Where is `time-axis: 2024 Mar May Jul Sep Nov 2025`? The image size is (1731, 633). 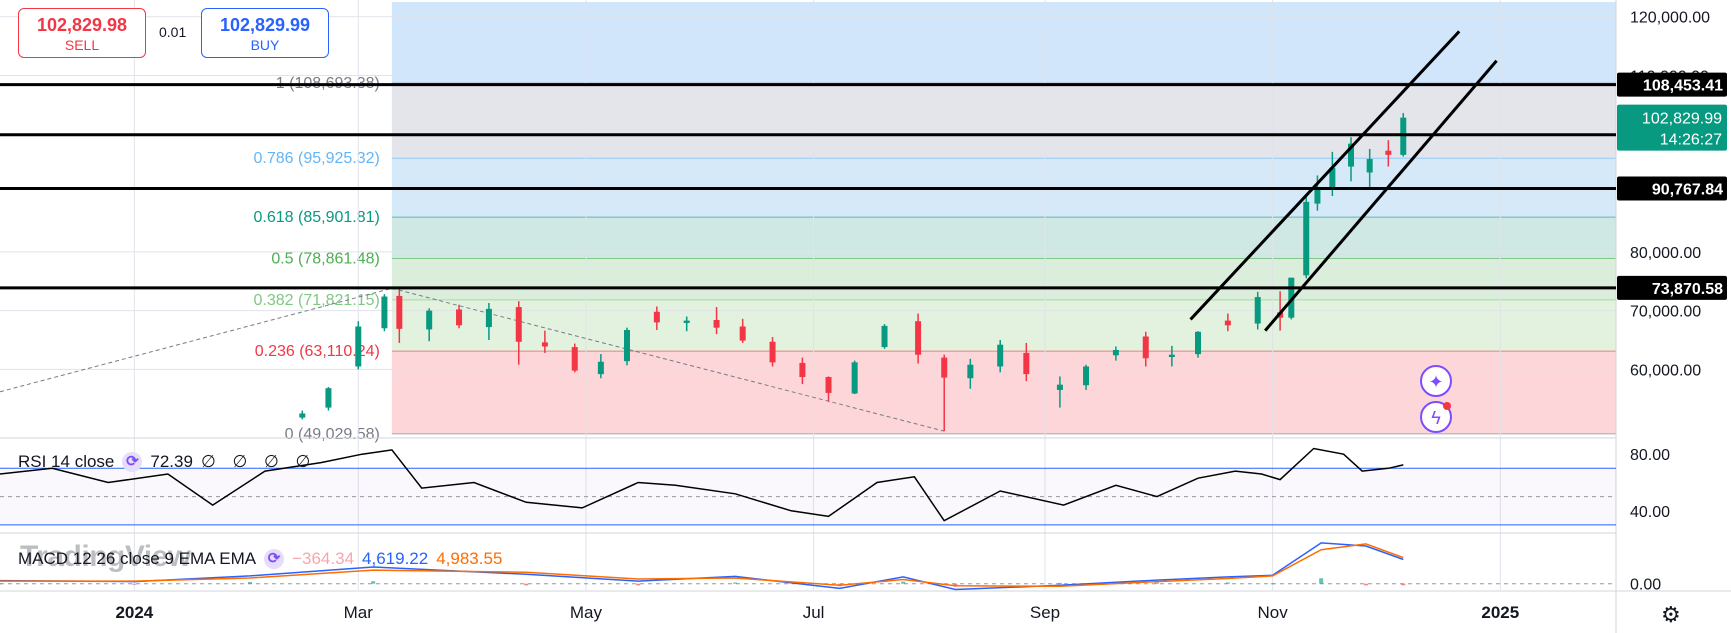 time-axis: 2024 Mar May Jul Sep Nov 2025 is located at coordinates (817, 612).